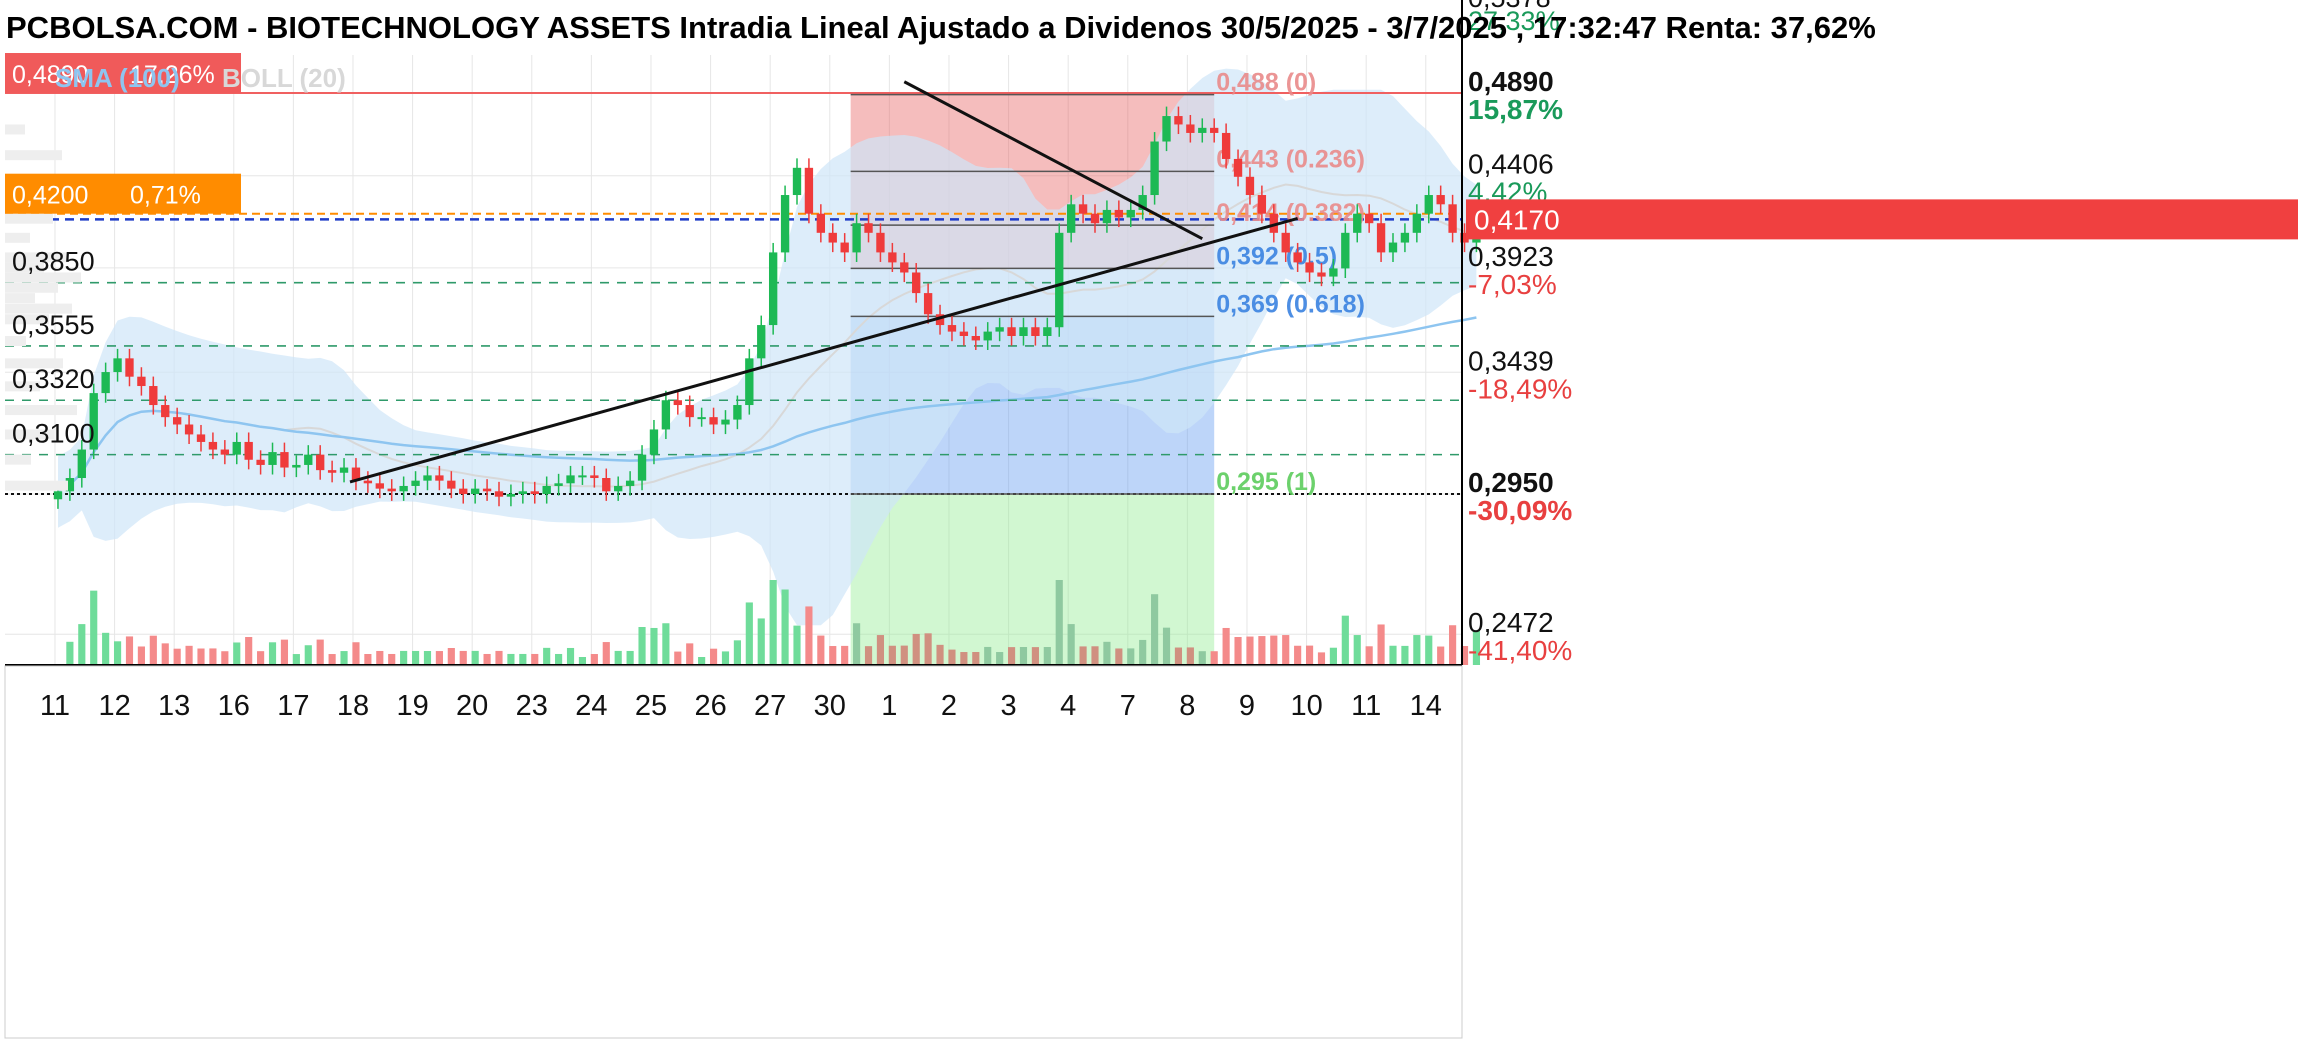  I want to click on x-tick-label: 12, so click(114, 706).